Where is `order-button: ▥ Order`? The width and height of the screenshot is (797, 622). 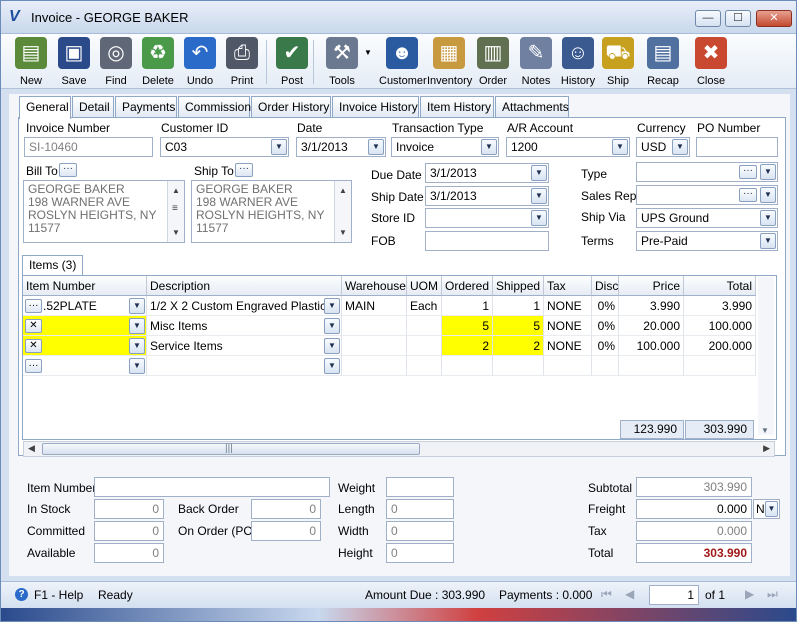 order-button: ▥ Order is located at coordinates (493, 61).